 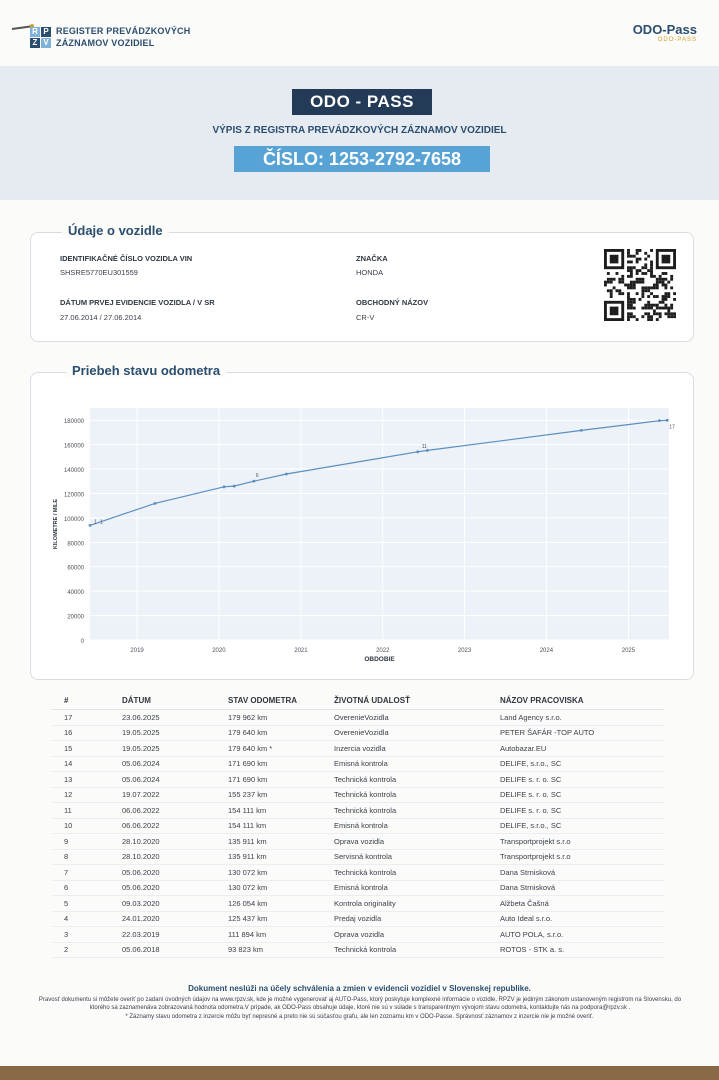 I want to click on row-odometer: 179 640 km *, so click(x=281, y=748).